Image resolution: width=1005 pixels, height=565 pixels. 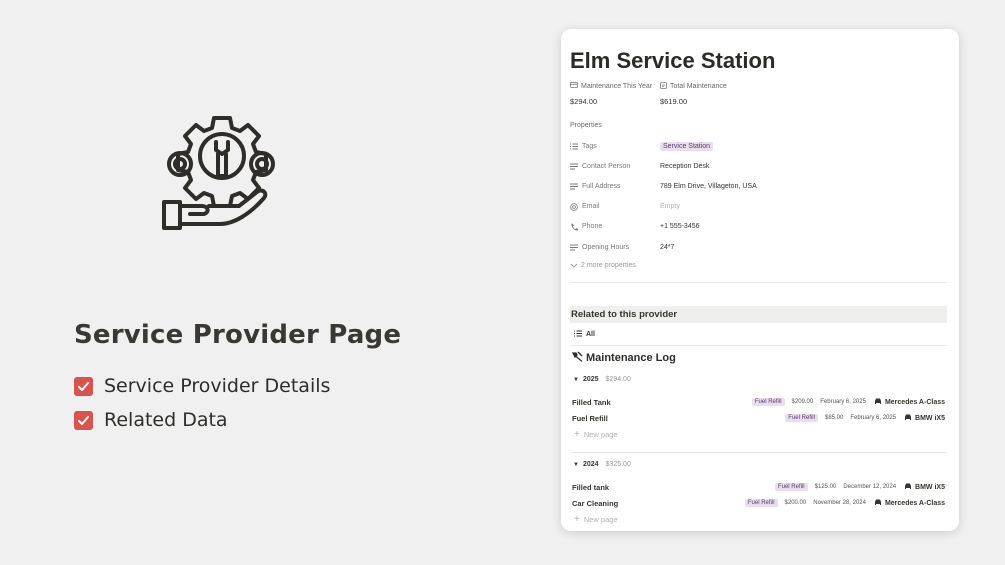 What do you see at coordinates (218, 173) in the screenshot?
I see `gear-hand-icon` at bounding box center [218, 173].